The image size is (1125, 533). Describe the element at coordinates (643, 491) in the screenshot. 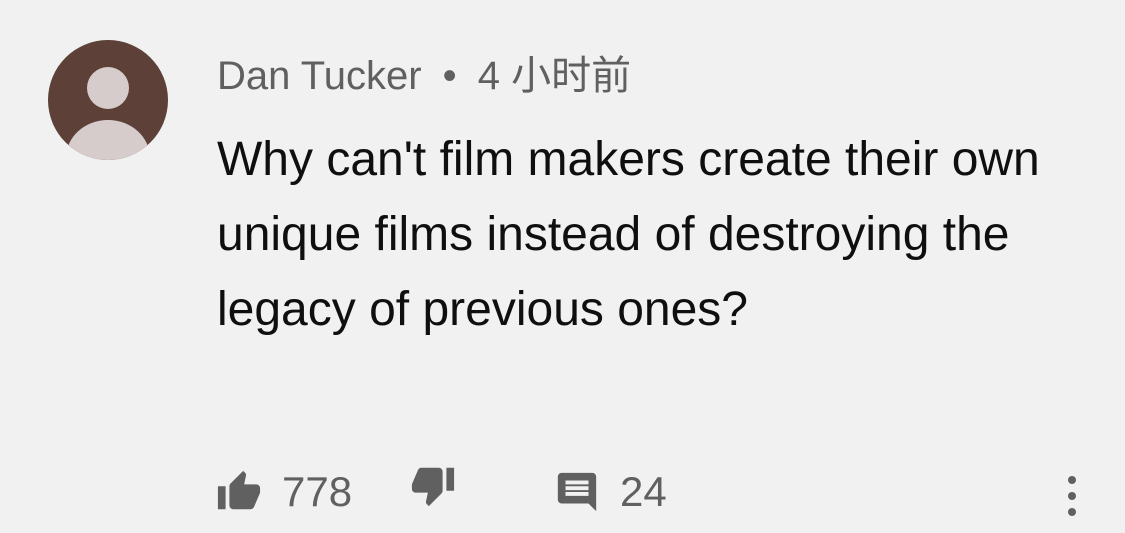

I see `reply-count: 24` at that location.